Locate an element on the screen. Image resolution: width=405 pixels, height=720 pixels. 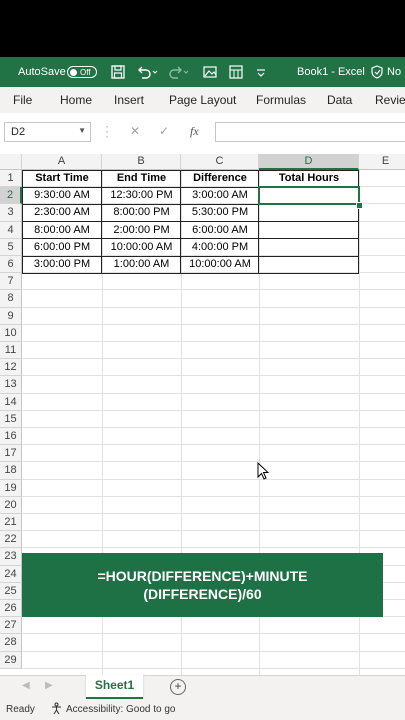
row-header-2: 2 is located at coordinates (11, 196).